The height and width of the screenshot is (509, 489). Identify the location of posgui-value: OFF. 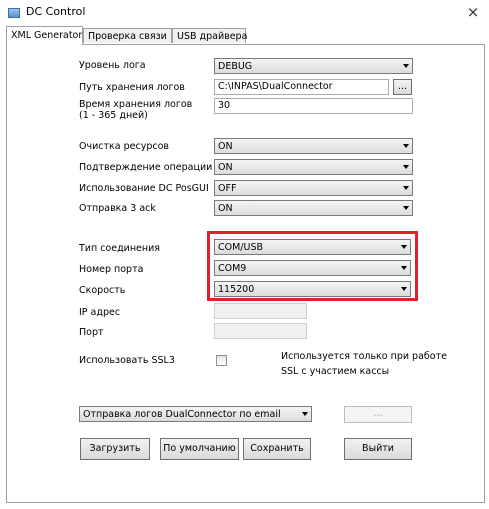
(227, 188).